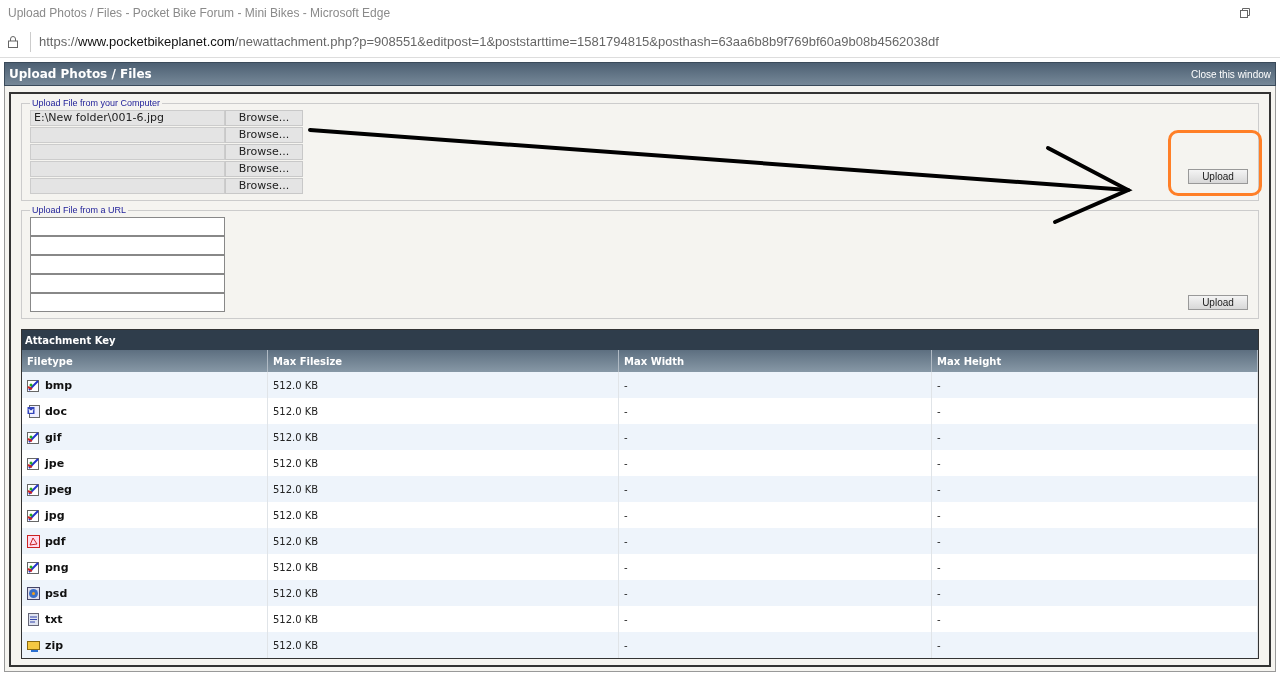 The width and height of the screenshot is (1280, 692). I want to click on filetype-text: jpg, so click(55, 515).